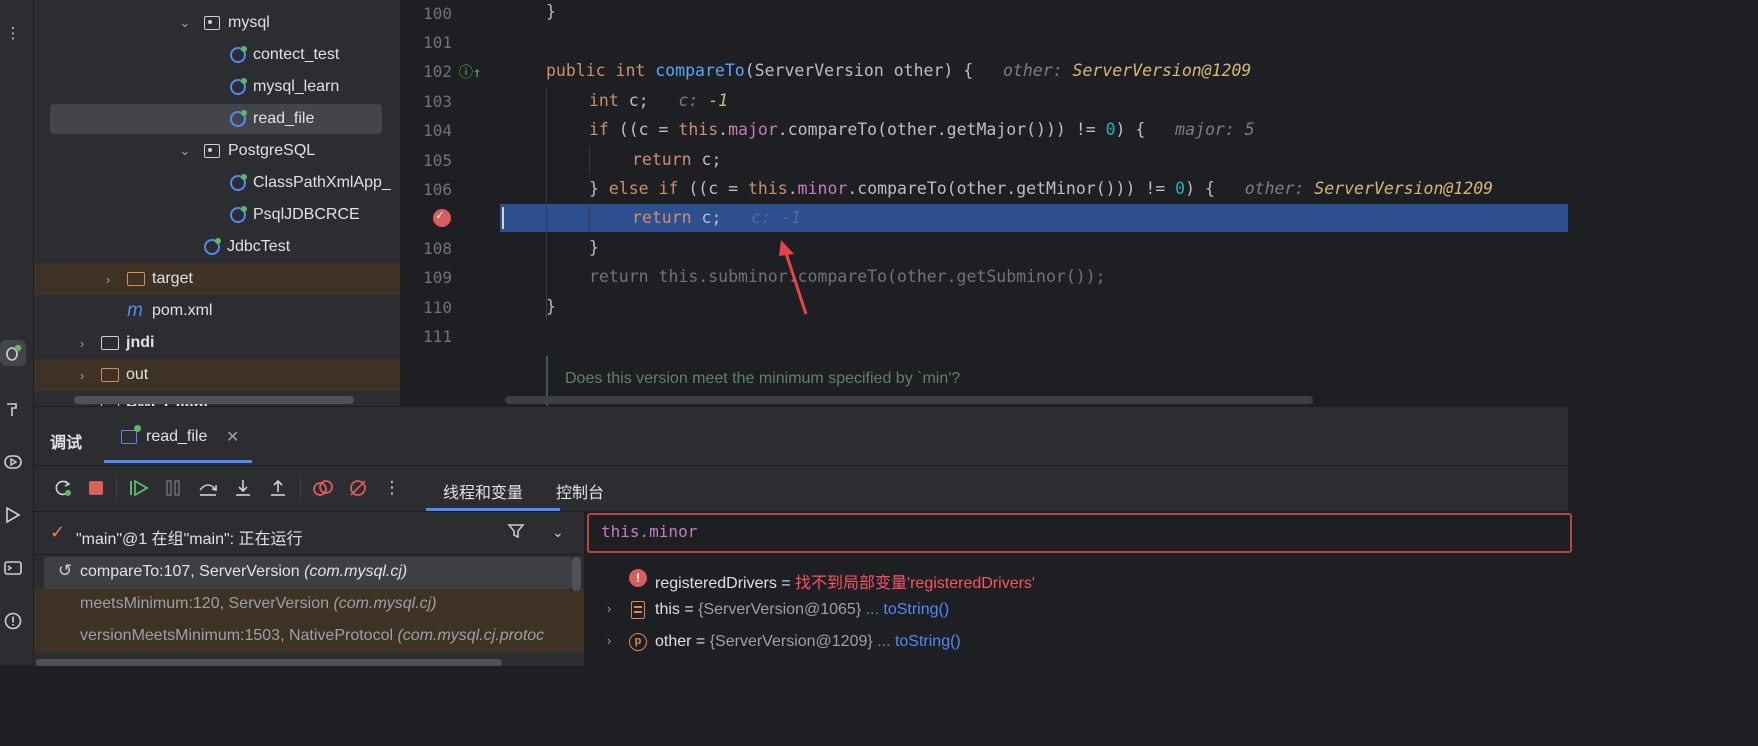  Describe the element at coordinates (96, 488) in the screenshot. I see `stop-icon` at that location.